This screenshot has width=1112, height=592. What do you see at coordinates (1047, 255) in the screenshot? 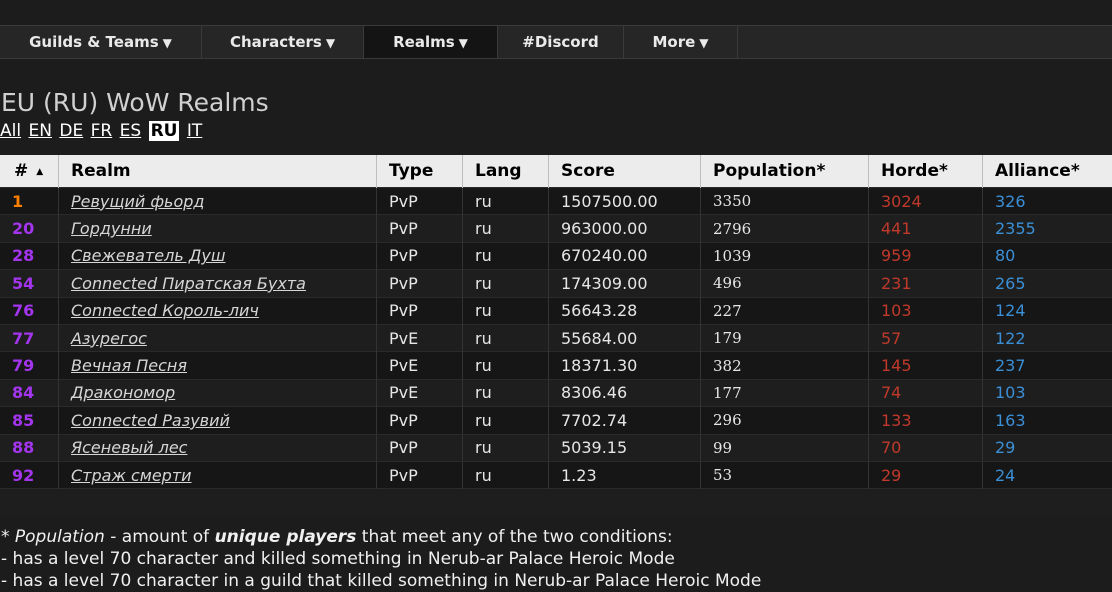
I see `alliance-cell: 80` at bounding box center [1047, 255].